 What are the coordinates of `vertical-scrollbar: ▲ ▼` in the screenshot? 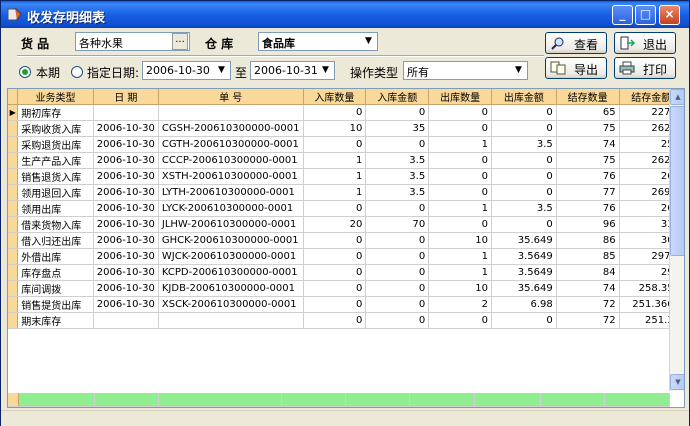 It's located at (676, 240).